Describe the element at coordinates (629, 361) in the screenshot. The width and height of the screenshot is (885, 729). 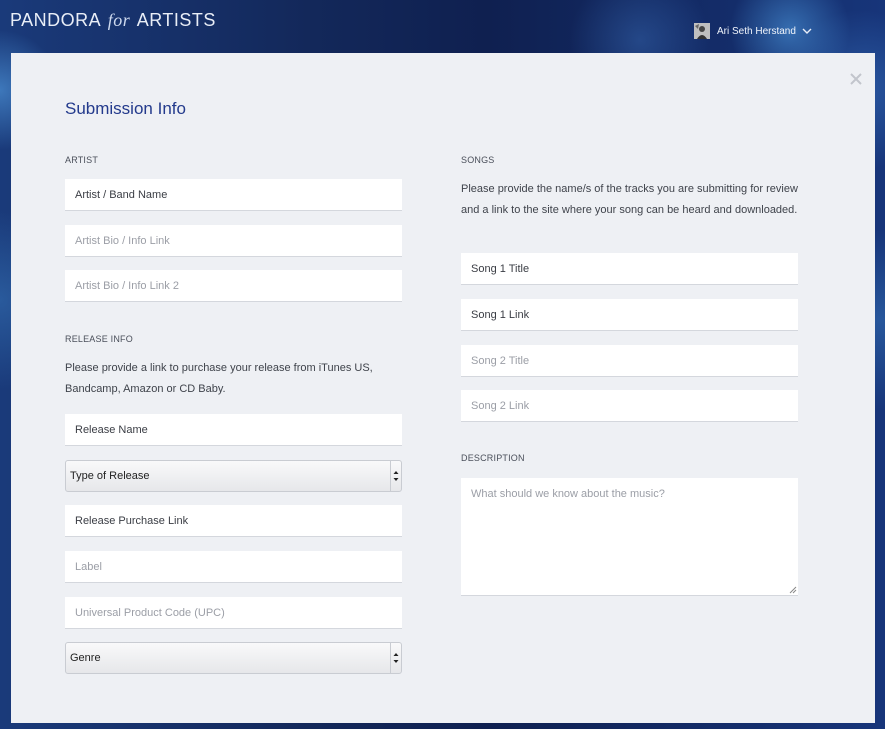
I see `song-2-title-input` at that location.